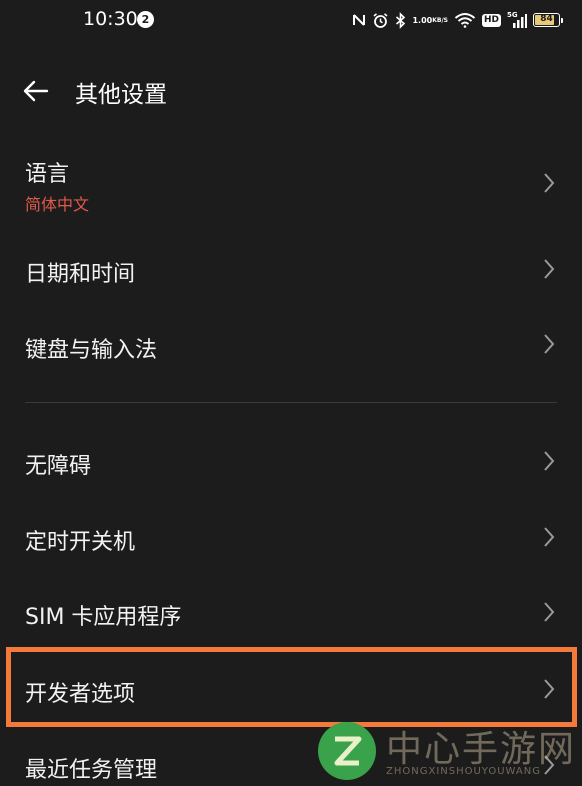  I want to click on header: 其他设置, so click(291, 91).